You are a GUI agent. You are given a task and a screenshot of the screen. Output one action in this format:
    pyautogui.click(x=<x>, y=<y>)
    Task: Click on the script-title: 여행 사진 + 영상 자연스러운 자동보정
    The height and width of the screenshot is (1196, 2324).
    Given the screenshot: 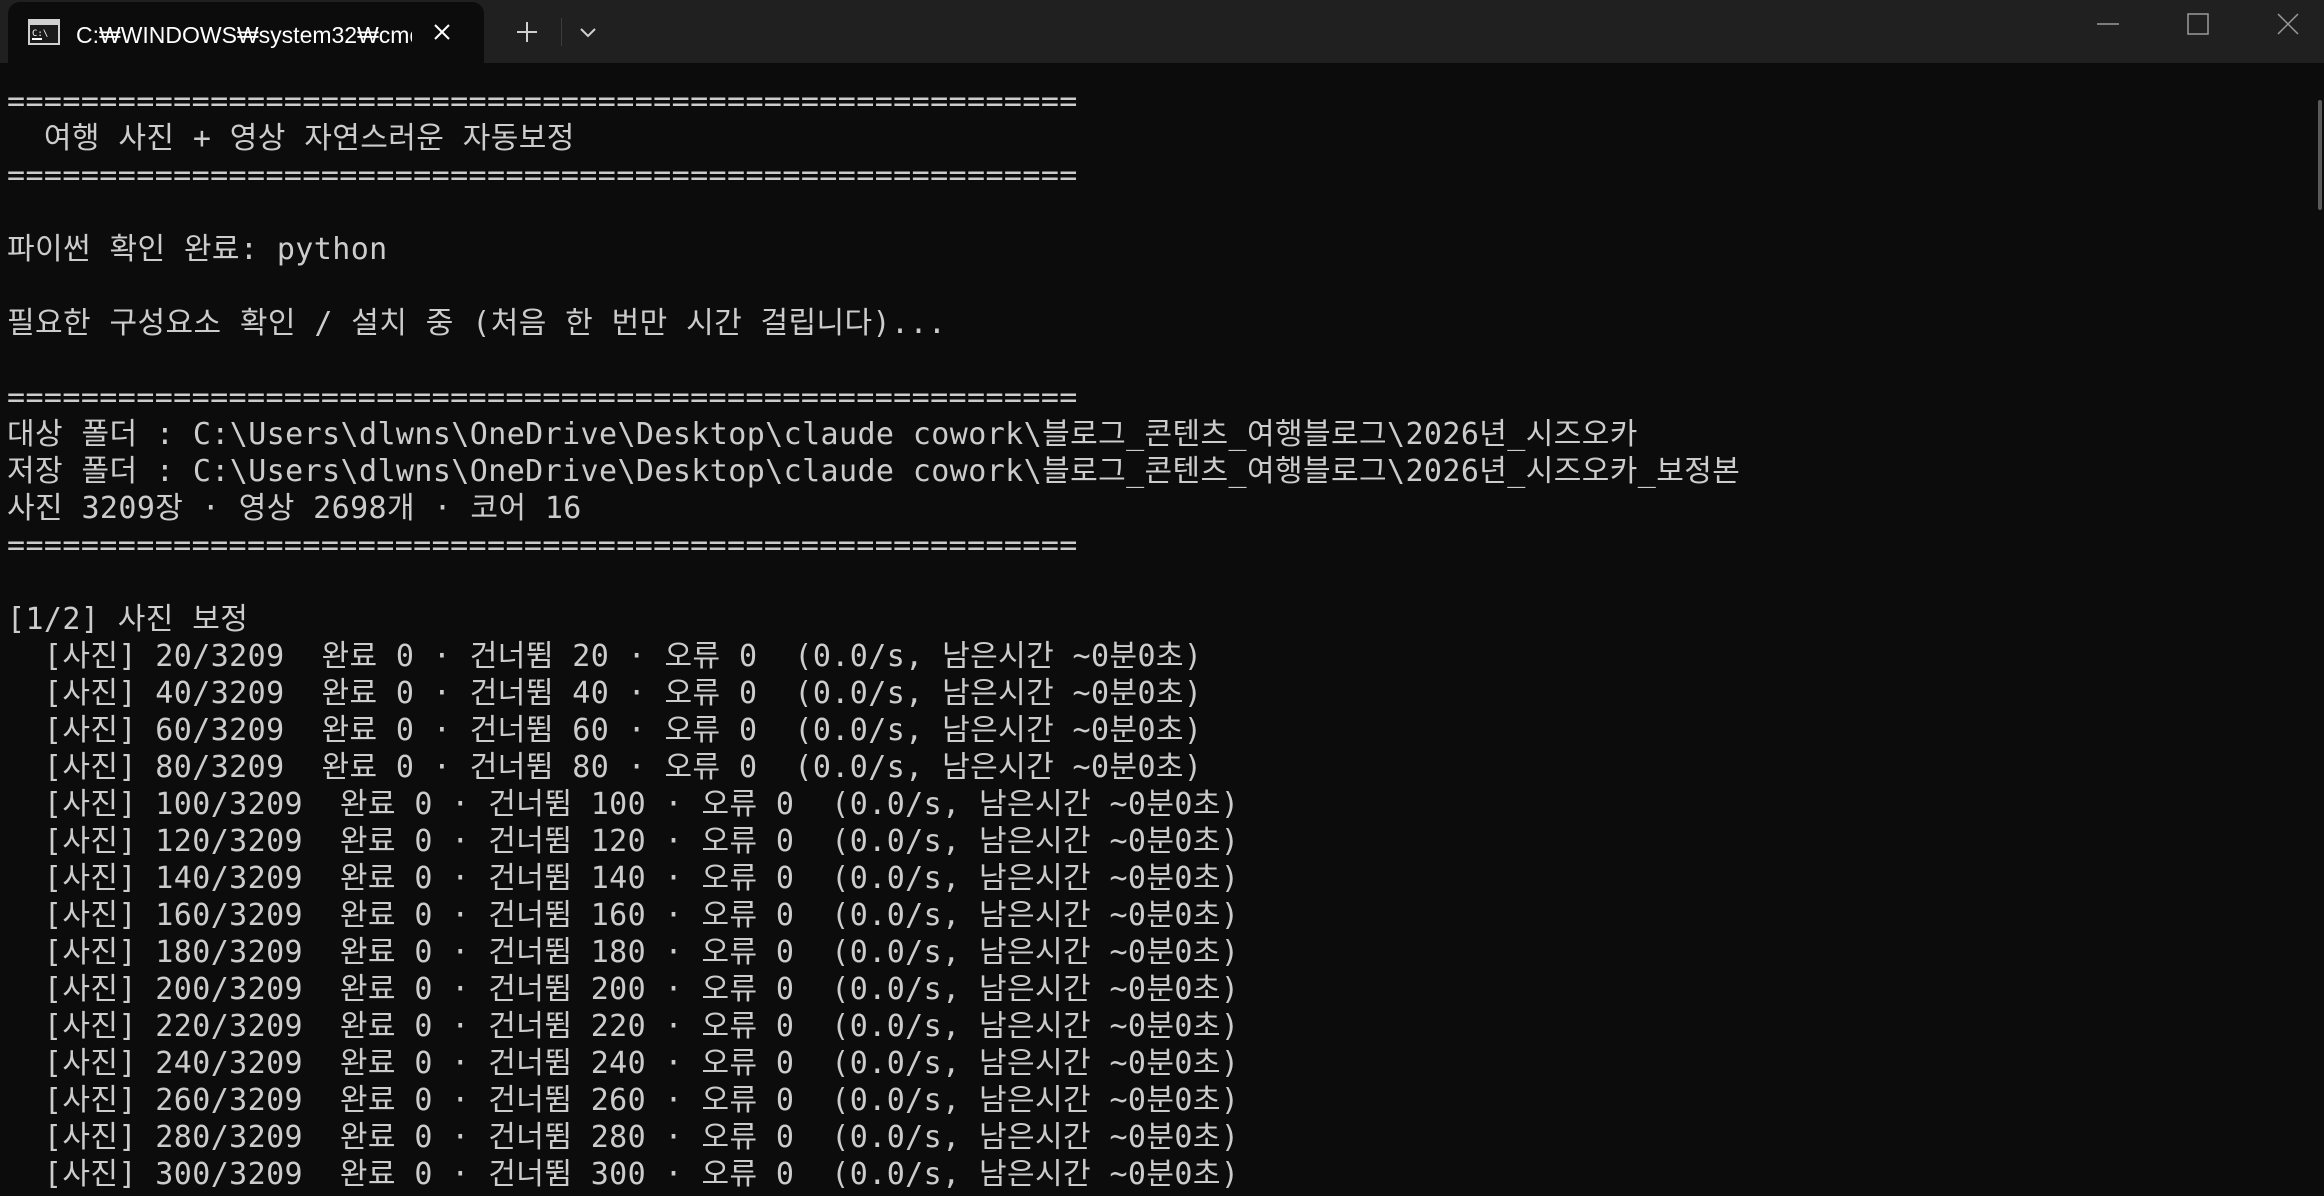 What is the action you would take?
    pyautogui.click(x=291, y=138)
    